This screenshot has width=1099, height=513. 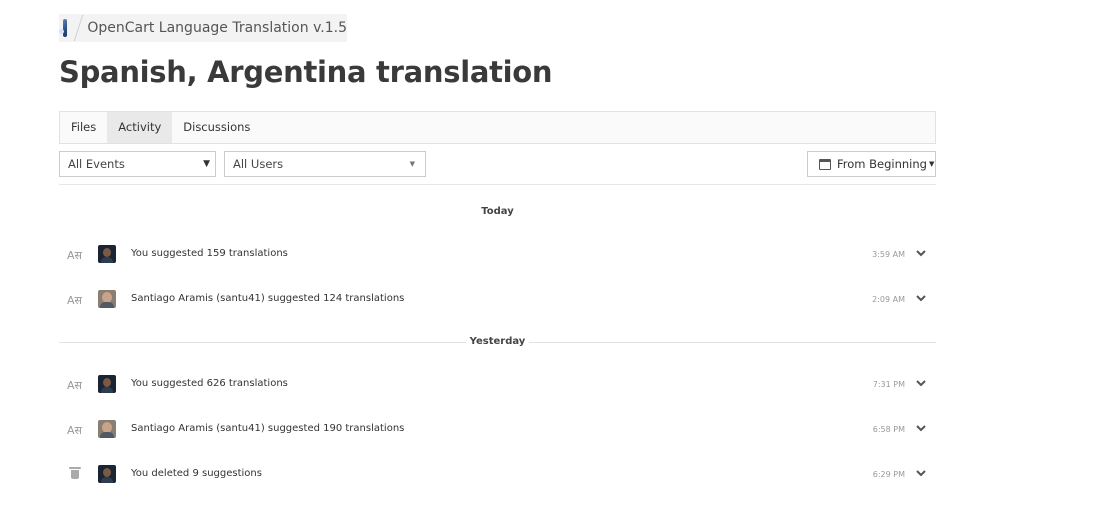 I want to click on activity-message: You deleted 9 suggestions, so click(x=196, y=473).